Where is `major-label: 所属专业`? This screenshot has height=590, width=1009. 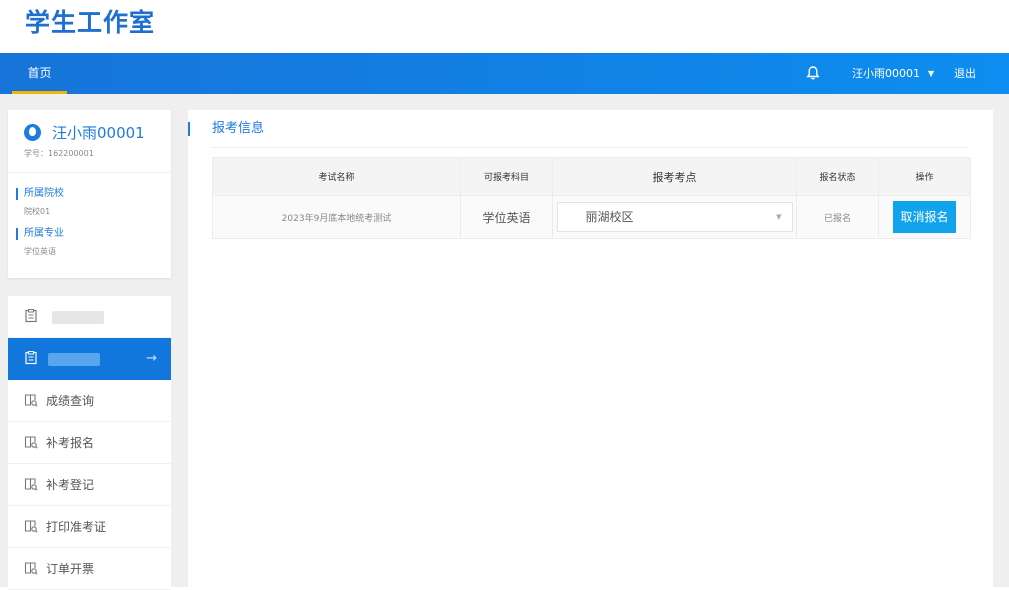
major-label: 所属专业 is located at coordinates (40, 234).